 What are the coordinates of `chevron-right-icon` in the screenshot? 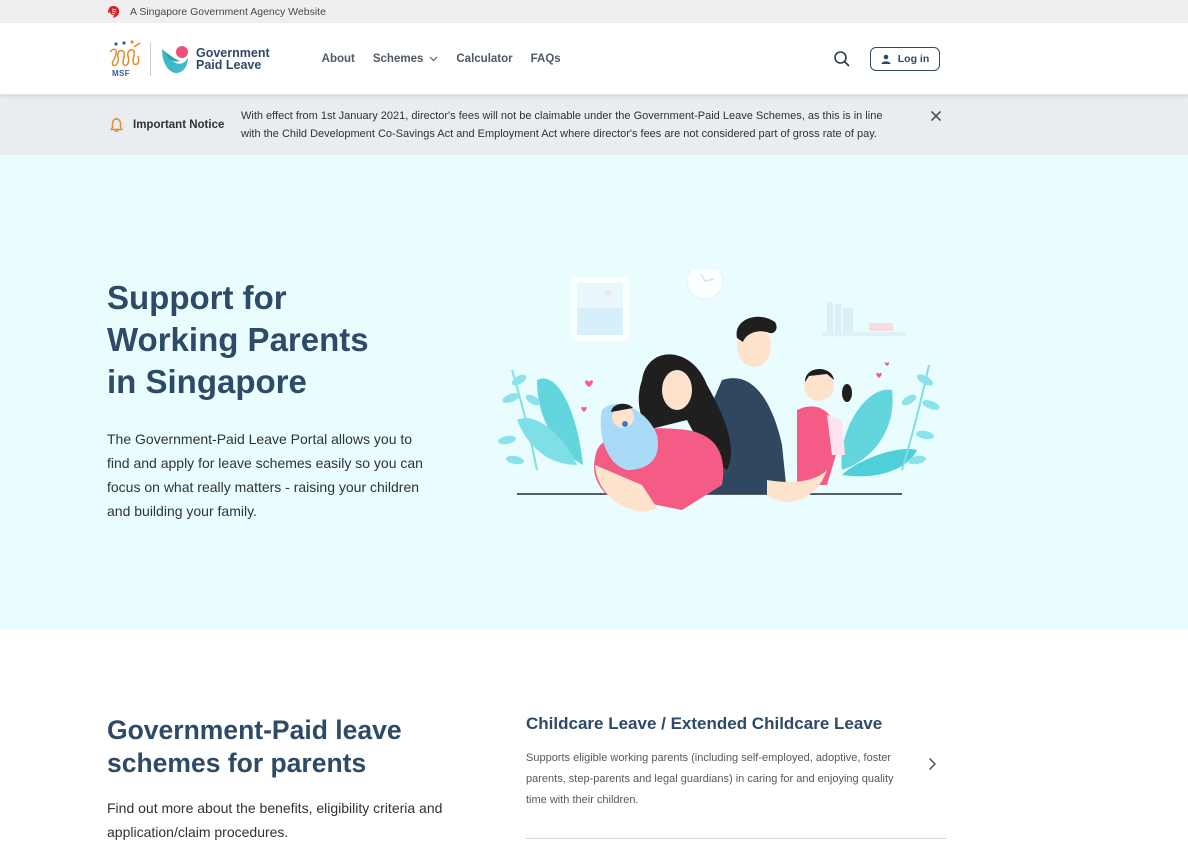 It's located at (932, 764).